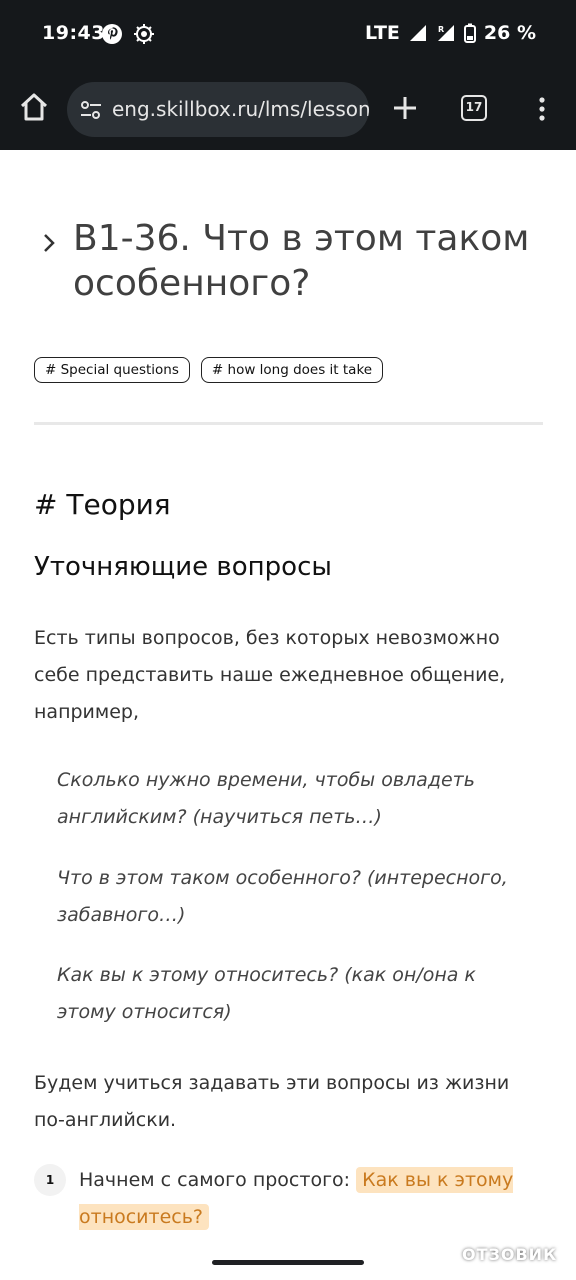  I want to click on divider, so click(288, 423).